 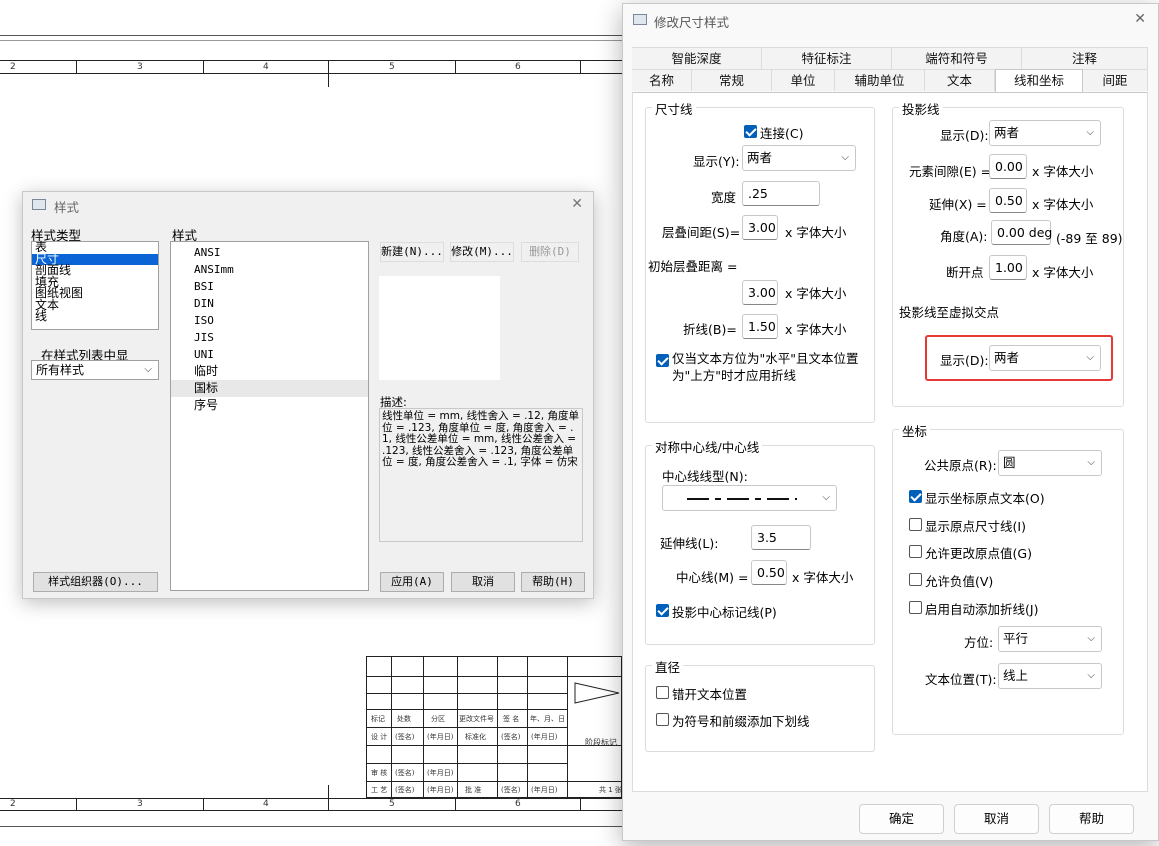 I want to click on allow-change-checkbox, so click(x=915, y=551).